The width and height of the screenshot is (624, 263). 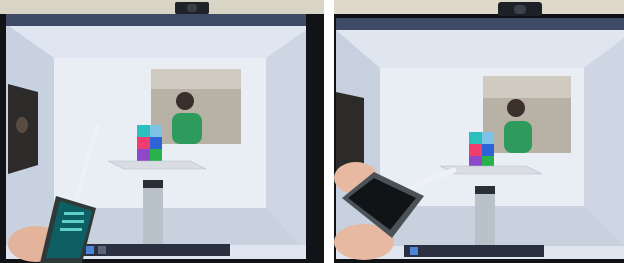 What do you see at coordinates (286, 137) in the screenshot?
I see `room-right-wall` at bounding box center [286, 137].